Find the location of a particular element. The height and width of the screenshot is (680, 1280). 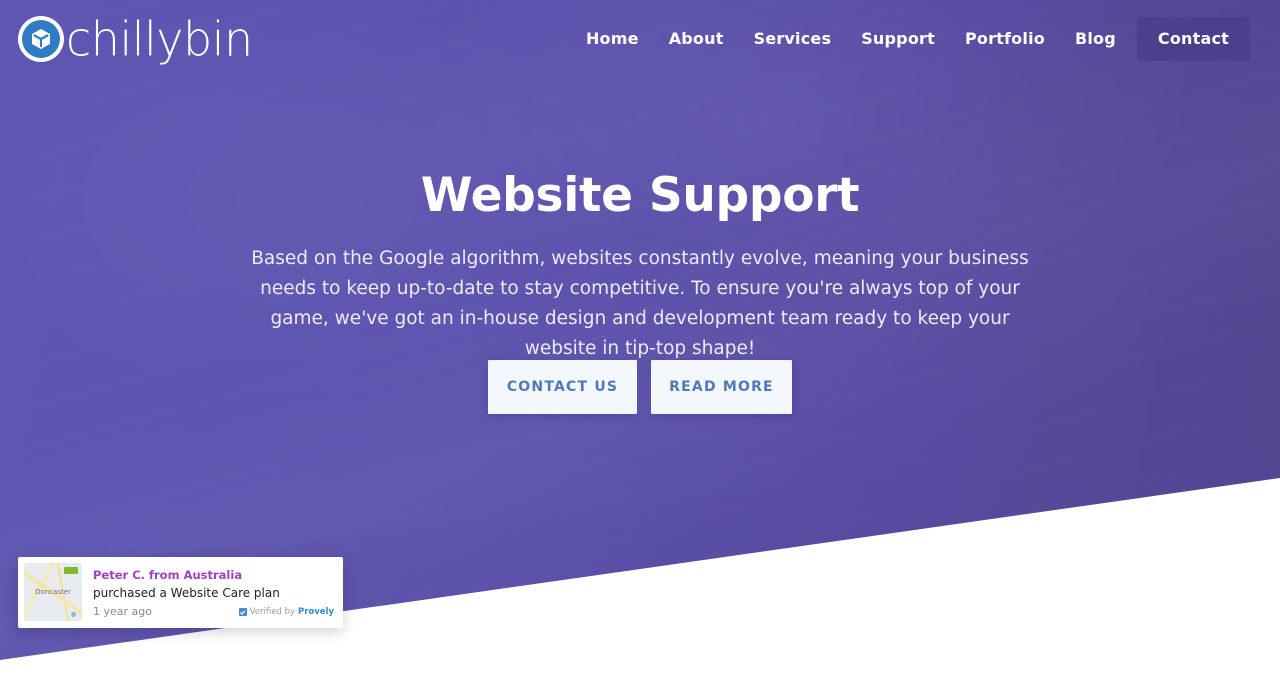

cube-logo-icon is located at coordinates (41, 39).